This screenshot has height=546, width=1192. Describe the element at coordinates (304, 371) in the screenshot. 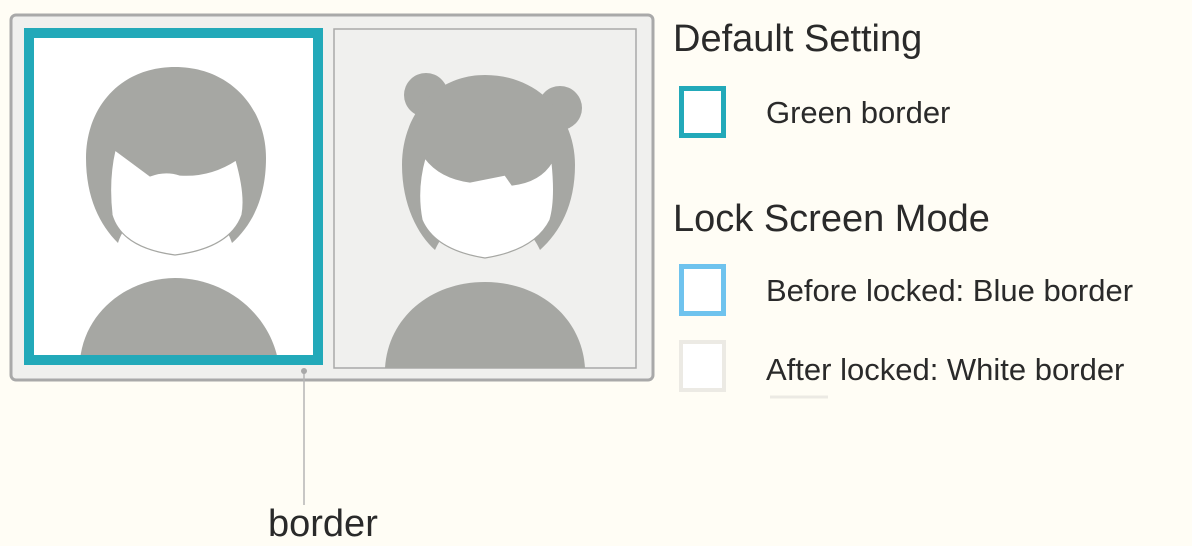

I see `border-callout-dot` at that location.